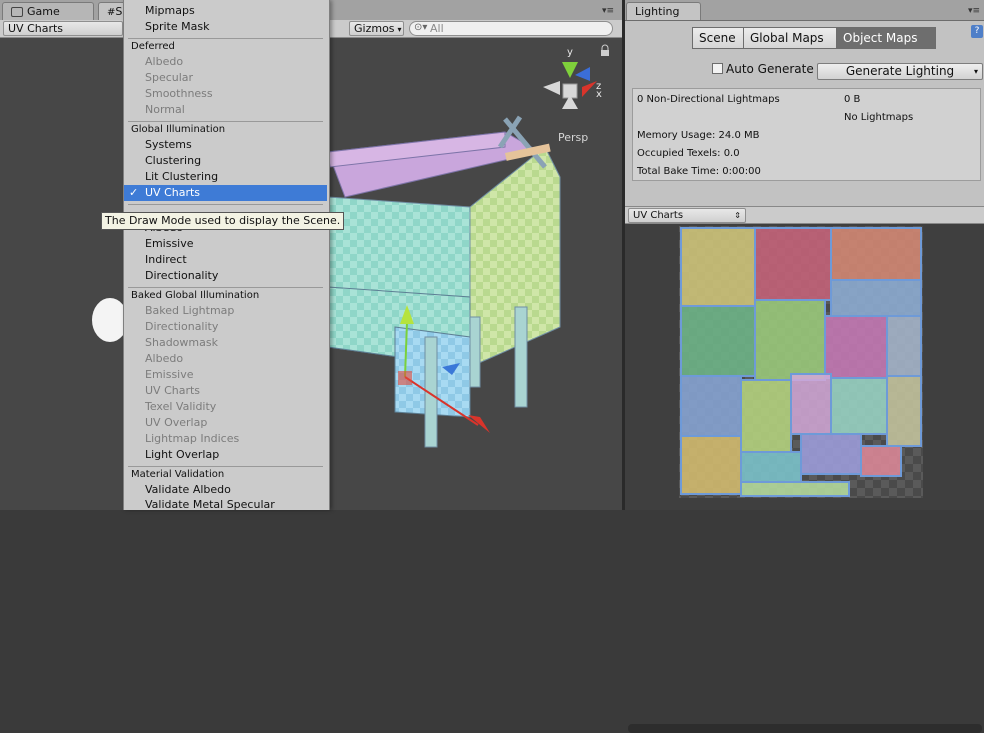 The width and height of the screenshot is (984, 733). Describe the element at coordinates (178, 129) in the screenshot. I see `menu-header-global-illumination: Global Illumination` at that location.